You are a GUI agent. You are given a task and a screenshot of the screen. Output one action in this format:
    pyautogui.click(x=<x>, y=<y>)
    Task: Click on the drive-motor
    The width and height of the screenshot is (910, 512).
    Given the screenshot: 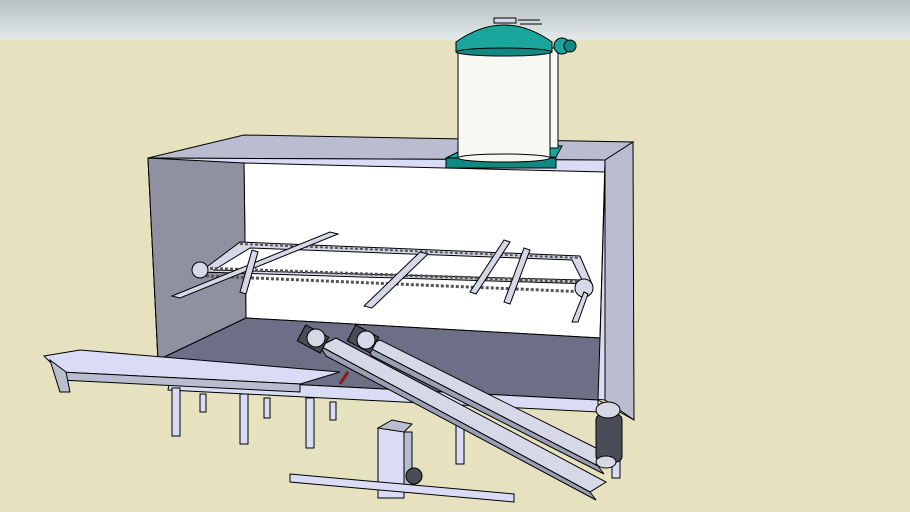 What is the action you would take?
    pyautogui.click(x=609, y=435)
    